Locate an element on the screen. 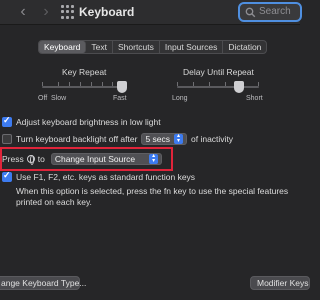 This screenshot has height=300, width=320. press-label: Press is located at coordinates (13, 159).